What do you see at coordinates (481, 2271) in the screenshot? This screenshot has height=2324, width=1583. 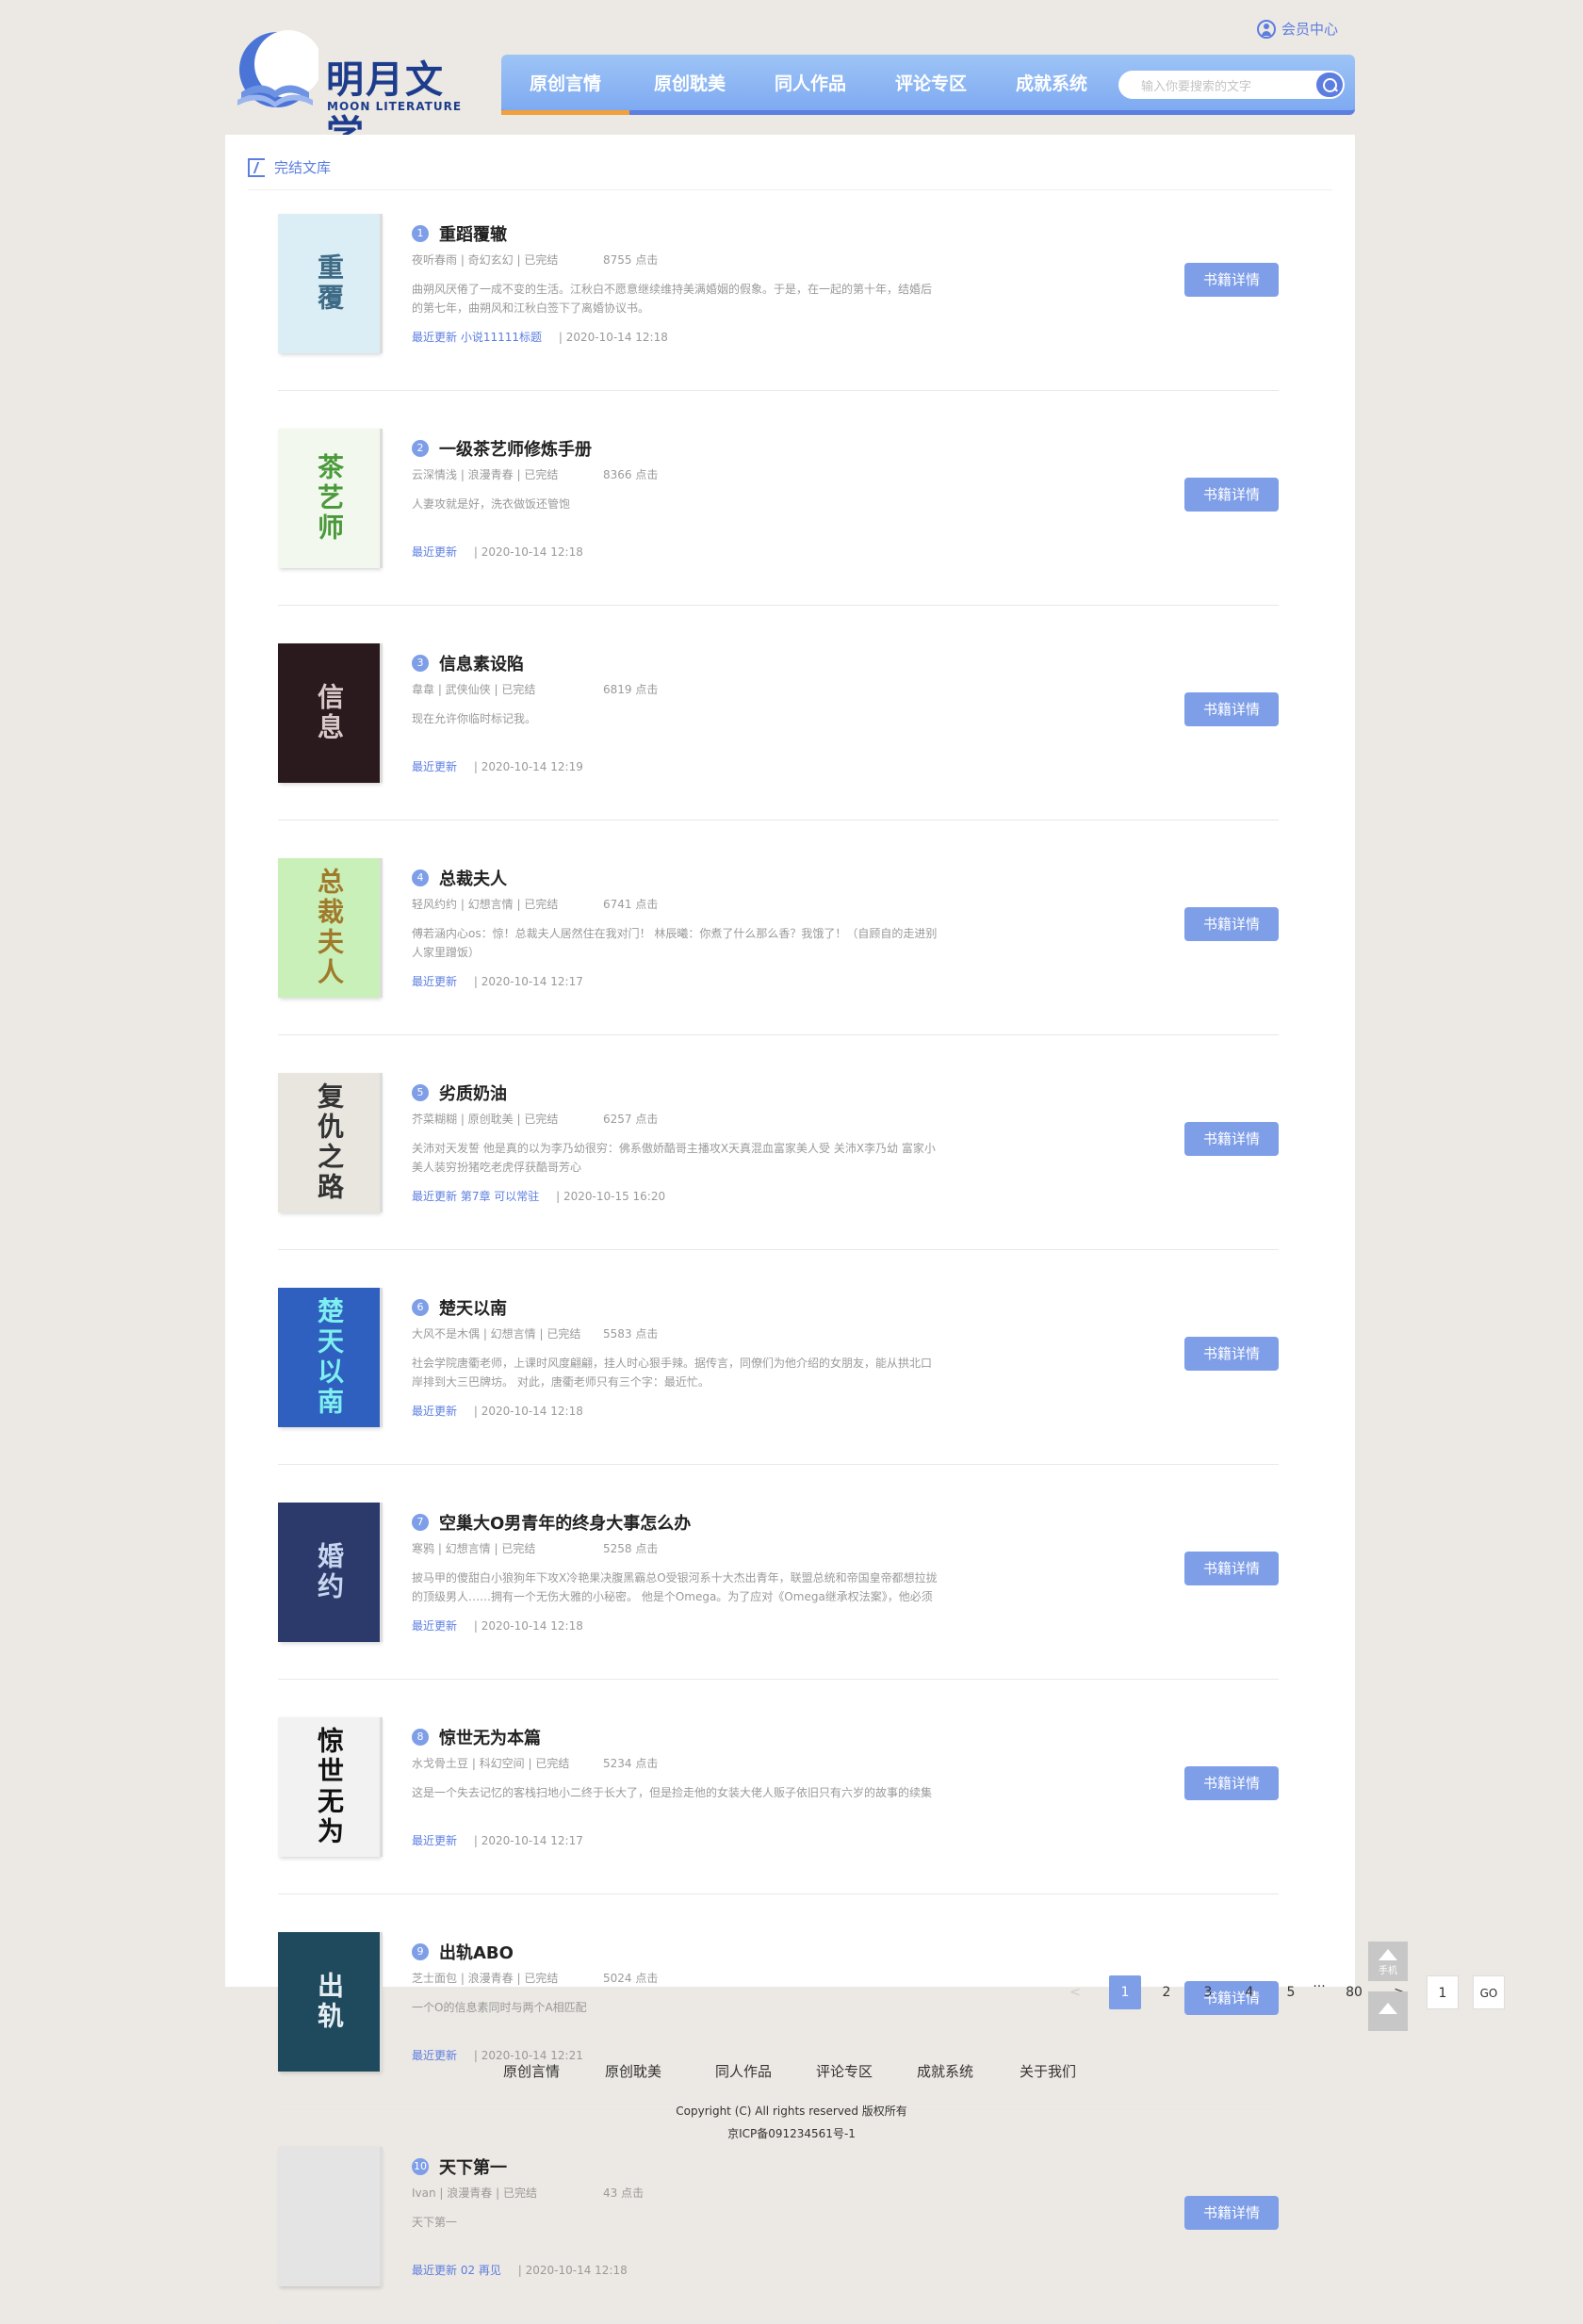 I see `latest-chapter-link: 02 再见` at bounding box center [481, 2271].